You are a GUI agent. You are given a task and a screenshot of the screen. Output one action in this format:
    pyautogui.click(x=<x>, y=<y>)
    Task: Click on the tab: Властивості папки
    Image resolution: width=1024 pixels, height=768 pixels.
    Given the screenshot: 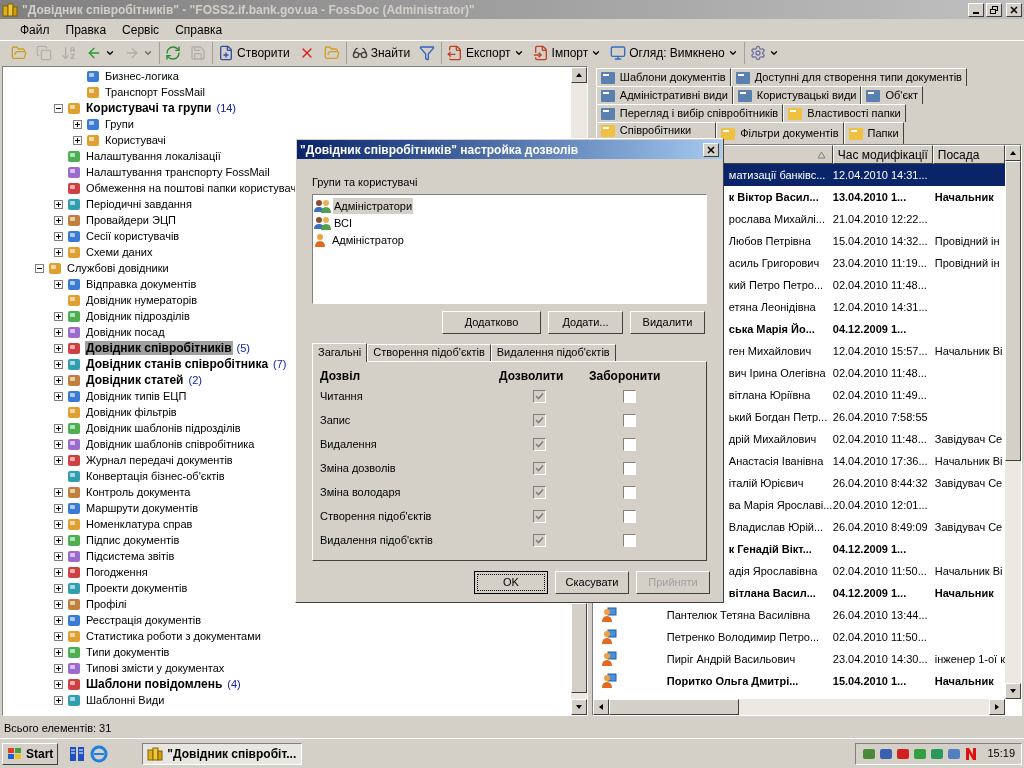 What is the action you would take?
    pyautogui.click(x=844, y=113)
    